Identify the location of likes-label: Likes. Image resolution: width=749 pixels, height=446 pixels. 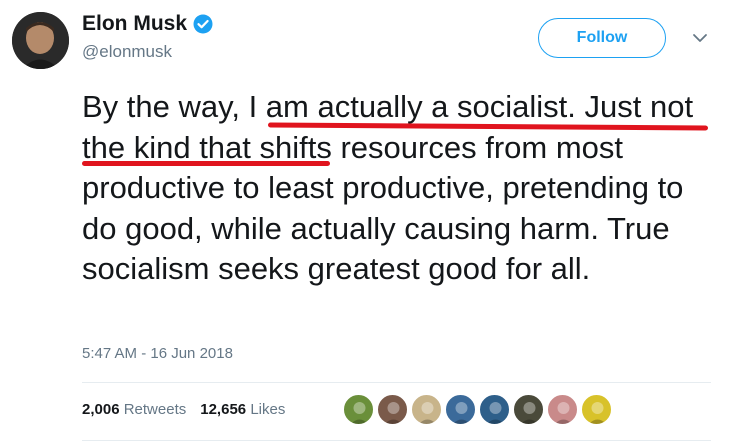
(268, 409).